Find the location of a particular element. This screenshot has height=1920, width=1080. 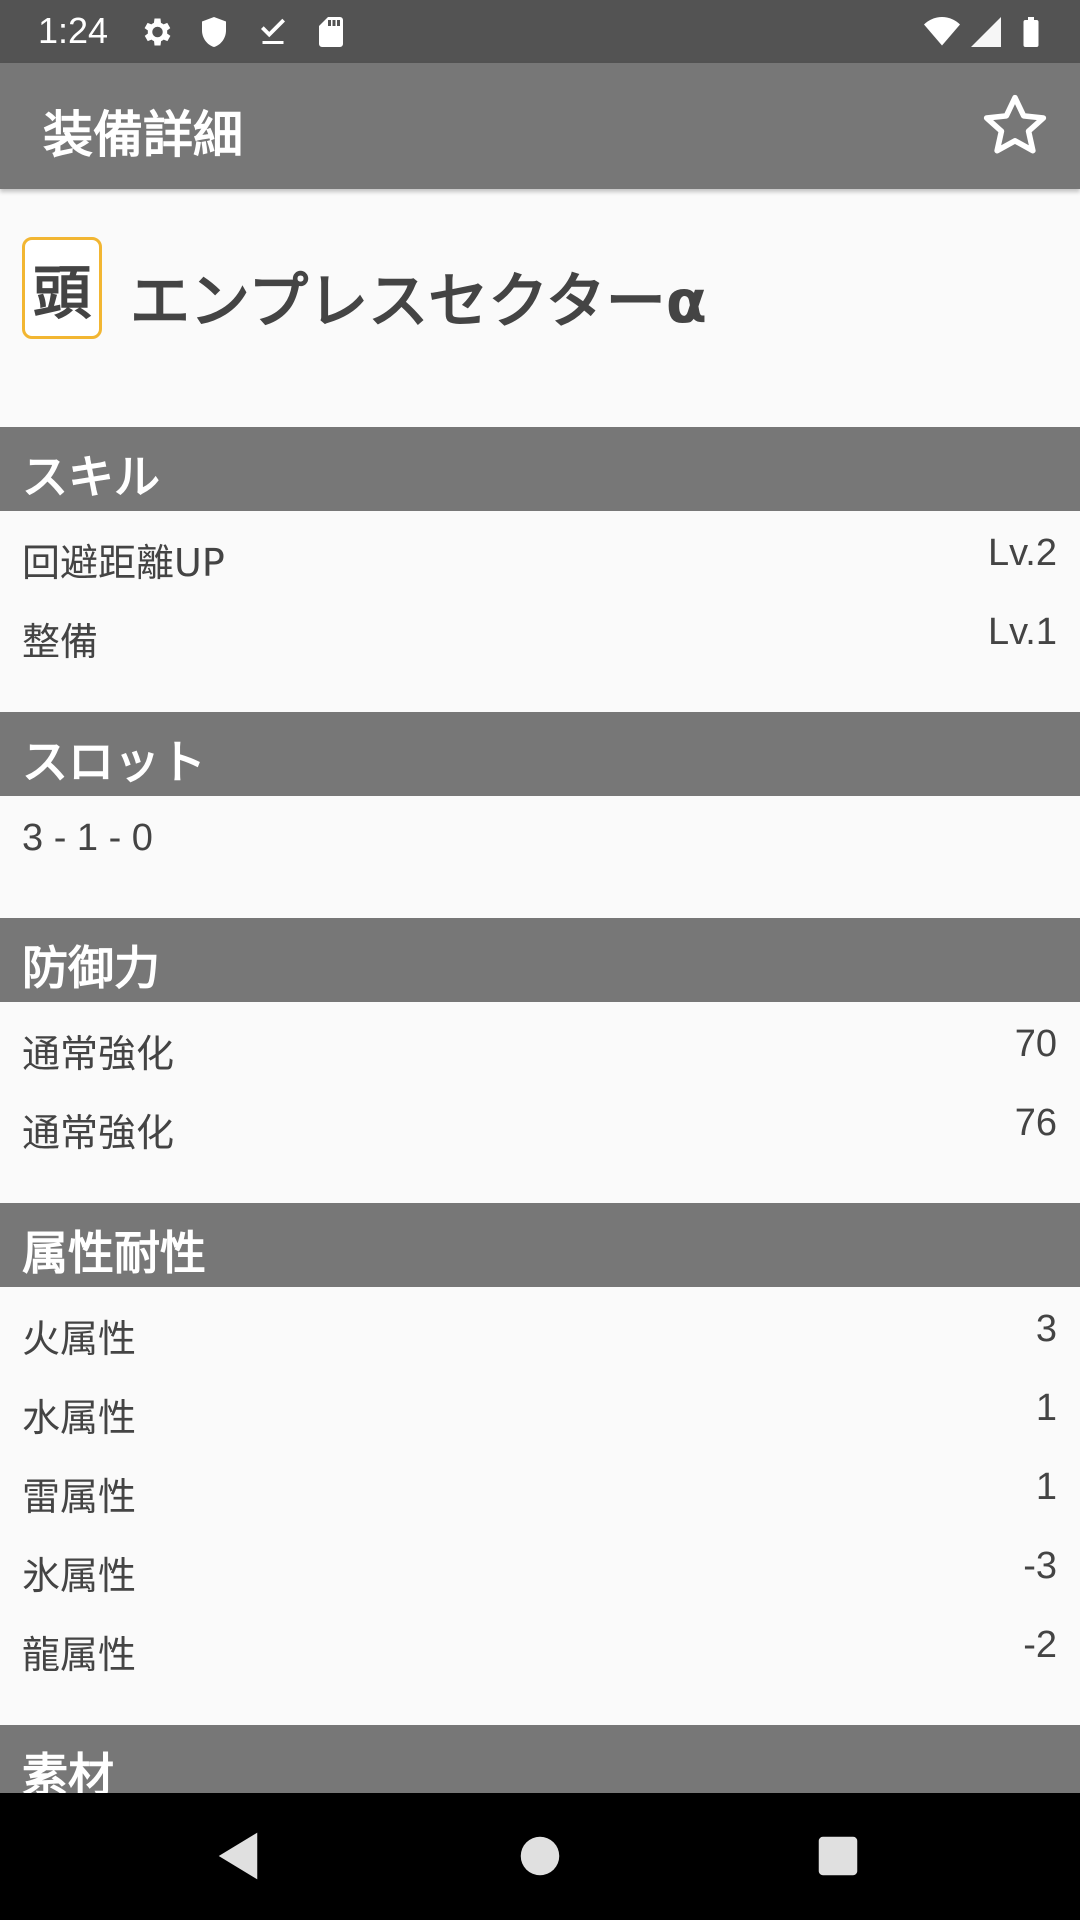

resistance-row: 雷属性 1 is located at coordinates (540, 1487).